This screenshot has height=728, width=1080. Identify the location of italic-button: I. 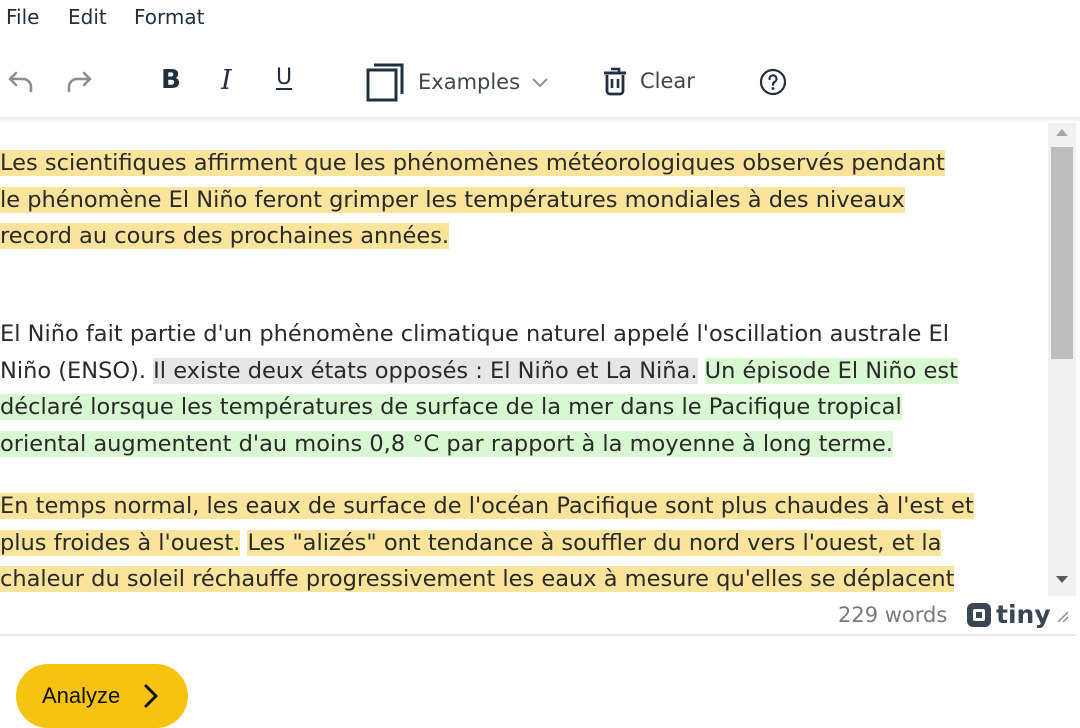
(226, 80).